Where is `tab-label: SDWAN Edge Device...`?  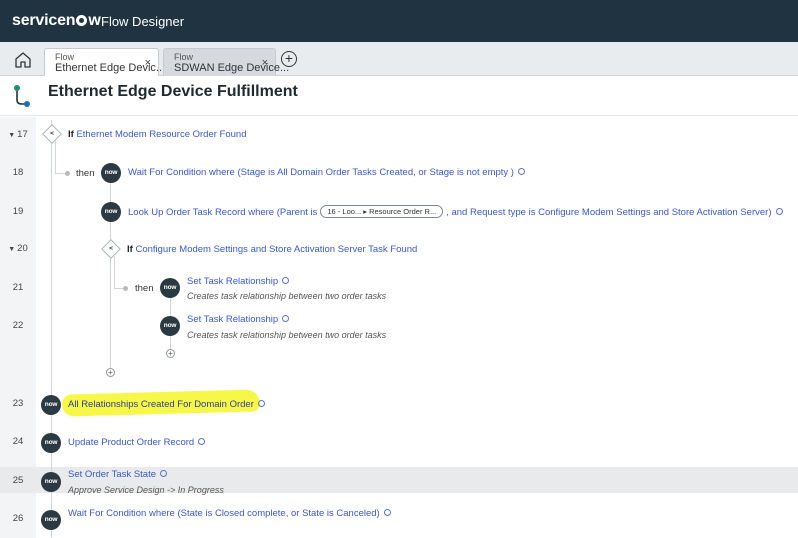
tab-label: SDWAN Edge Device... is located at coordinates (232, 68).